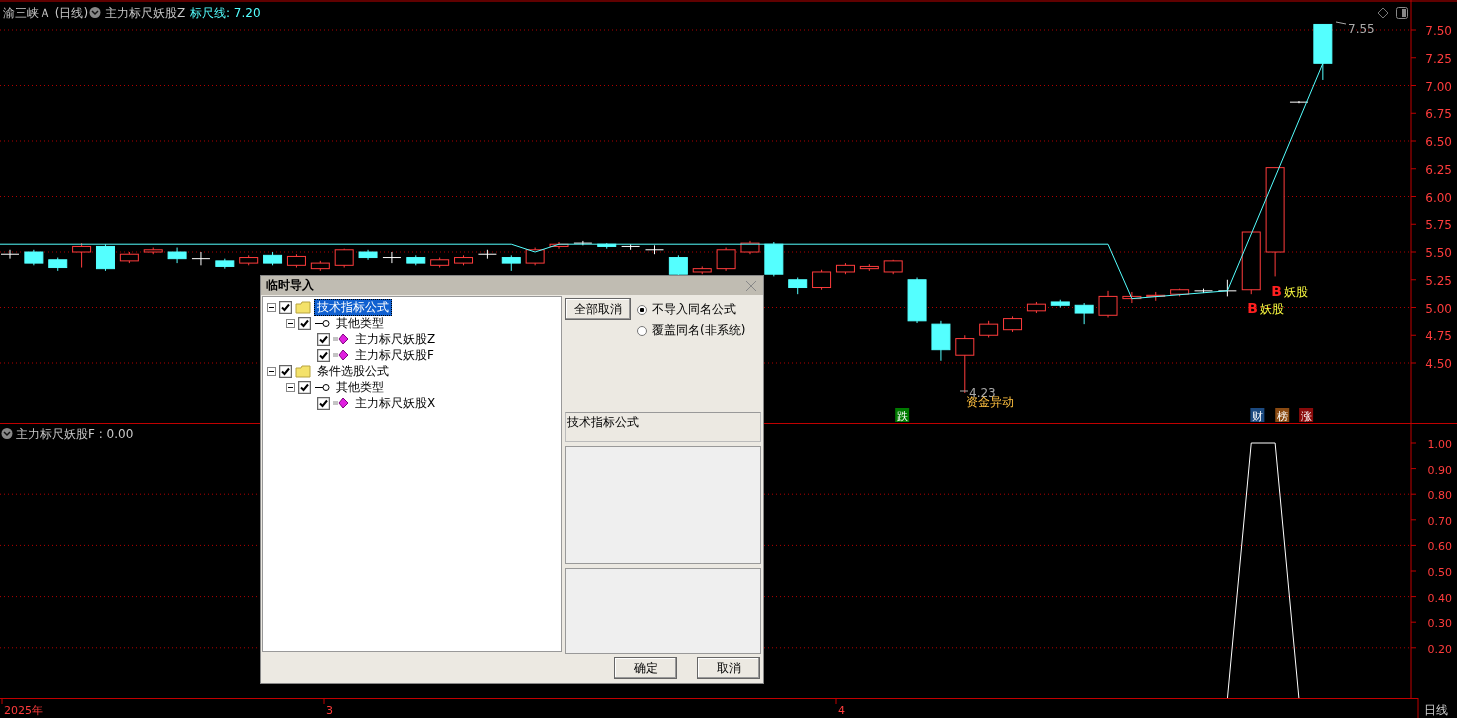  What do you see at coordinates (1438, 225) in the screenshot?
I see `price-axis-label: 5.75` at bounding box center [1438, 225].